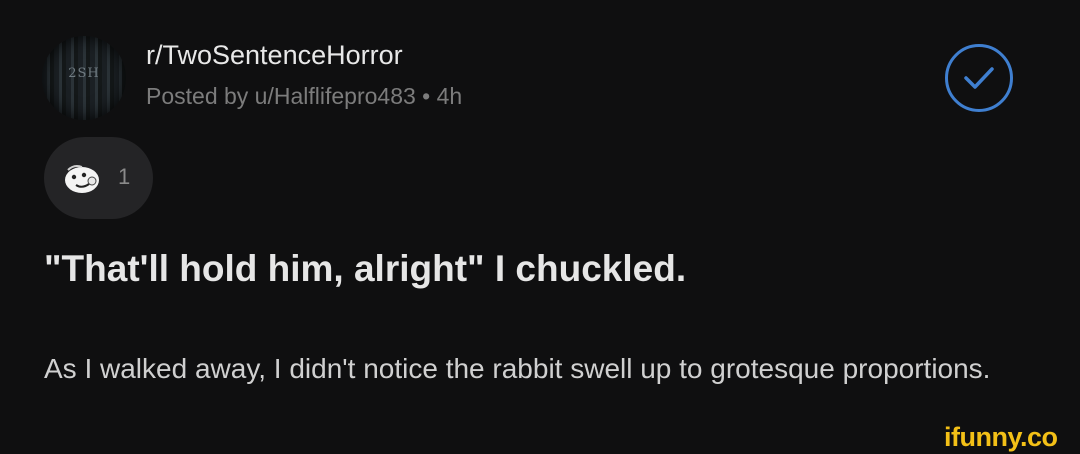 This screenshot has width=1080, height=454. What do you see at coordinates (274, 55) in the screenshot?
I see `subreddit-name: r/TwoSentenceHorror` at bounding box center [274, 55].